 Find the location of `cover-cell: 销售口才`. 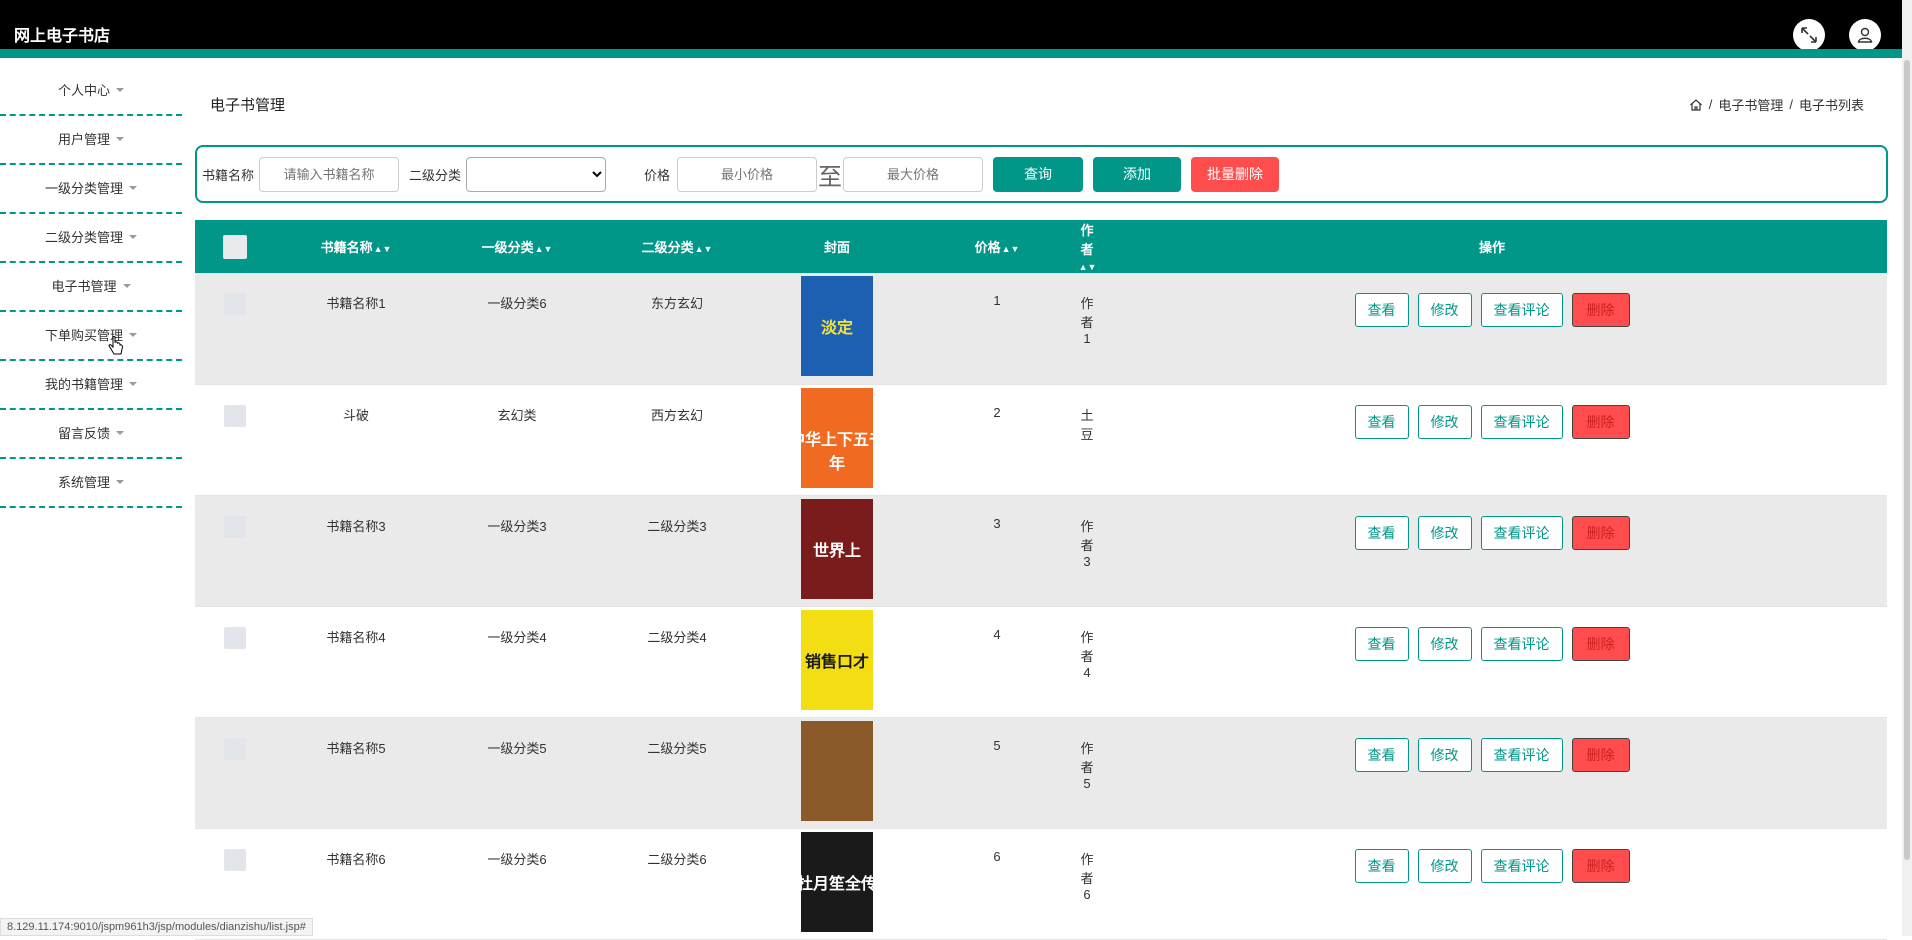

cover-cell: 销售口才 is located at coordinates (837, 662).